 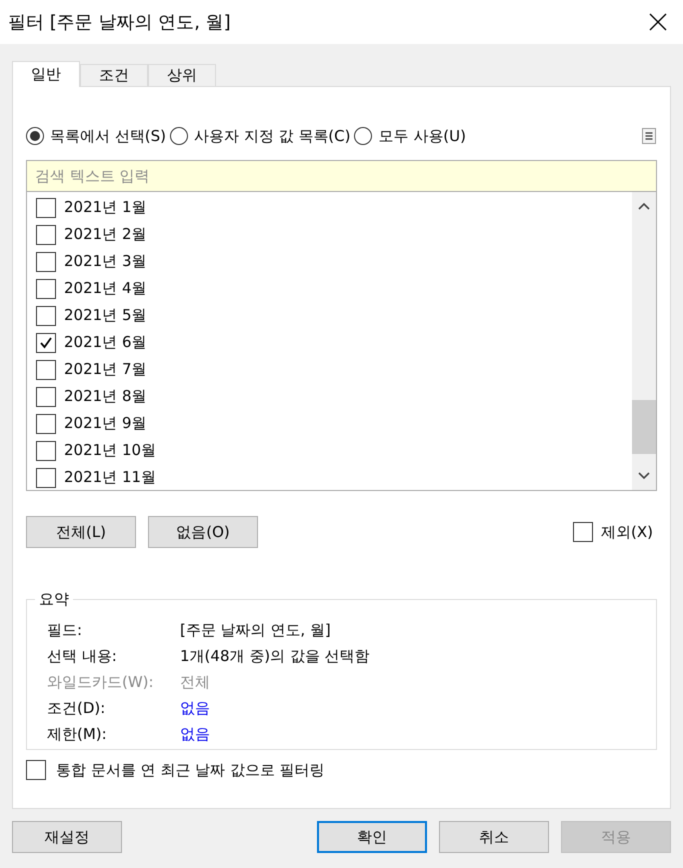 What do you see at coordinates (256, 630) in the screenshot?
I see `summary-value: [주문 날짜의 연도, 월]` at bounding box center [256, 630].